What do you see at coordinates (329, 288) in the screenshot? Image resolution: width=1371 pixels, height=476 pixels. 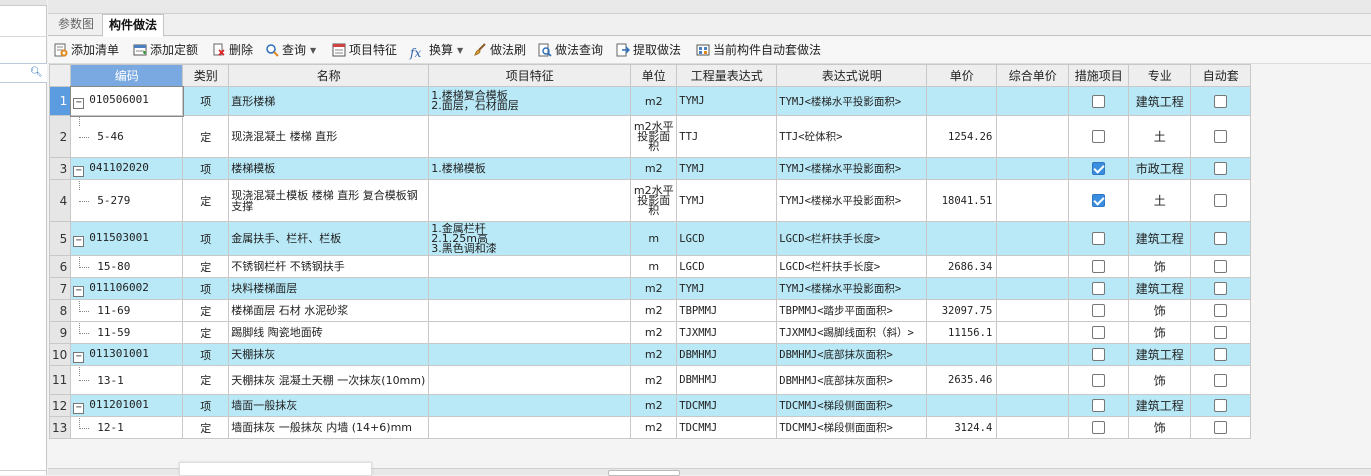 I see `name-cell: 块料楼梯面层` at bounding box center [329, 288].